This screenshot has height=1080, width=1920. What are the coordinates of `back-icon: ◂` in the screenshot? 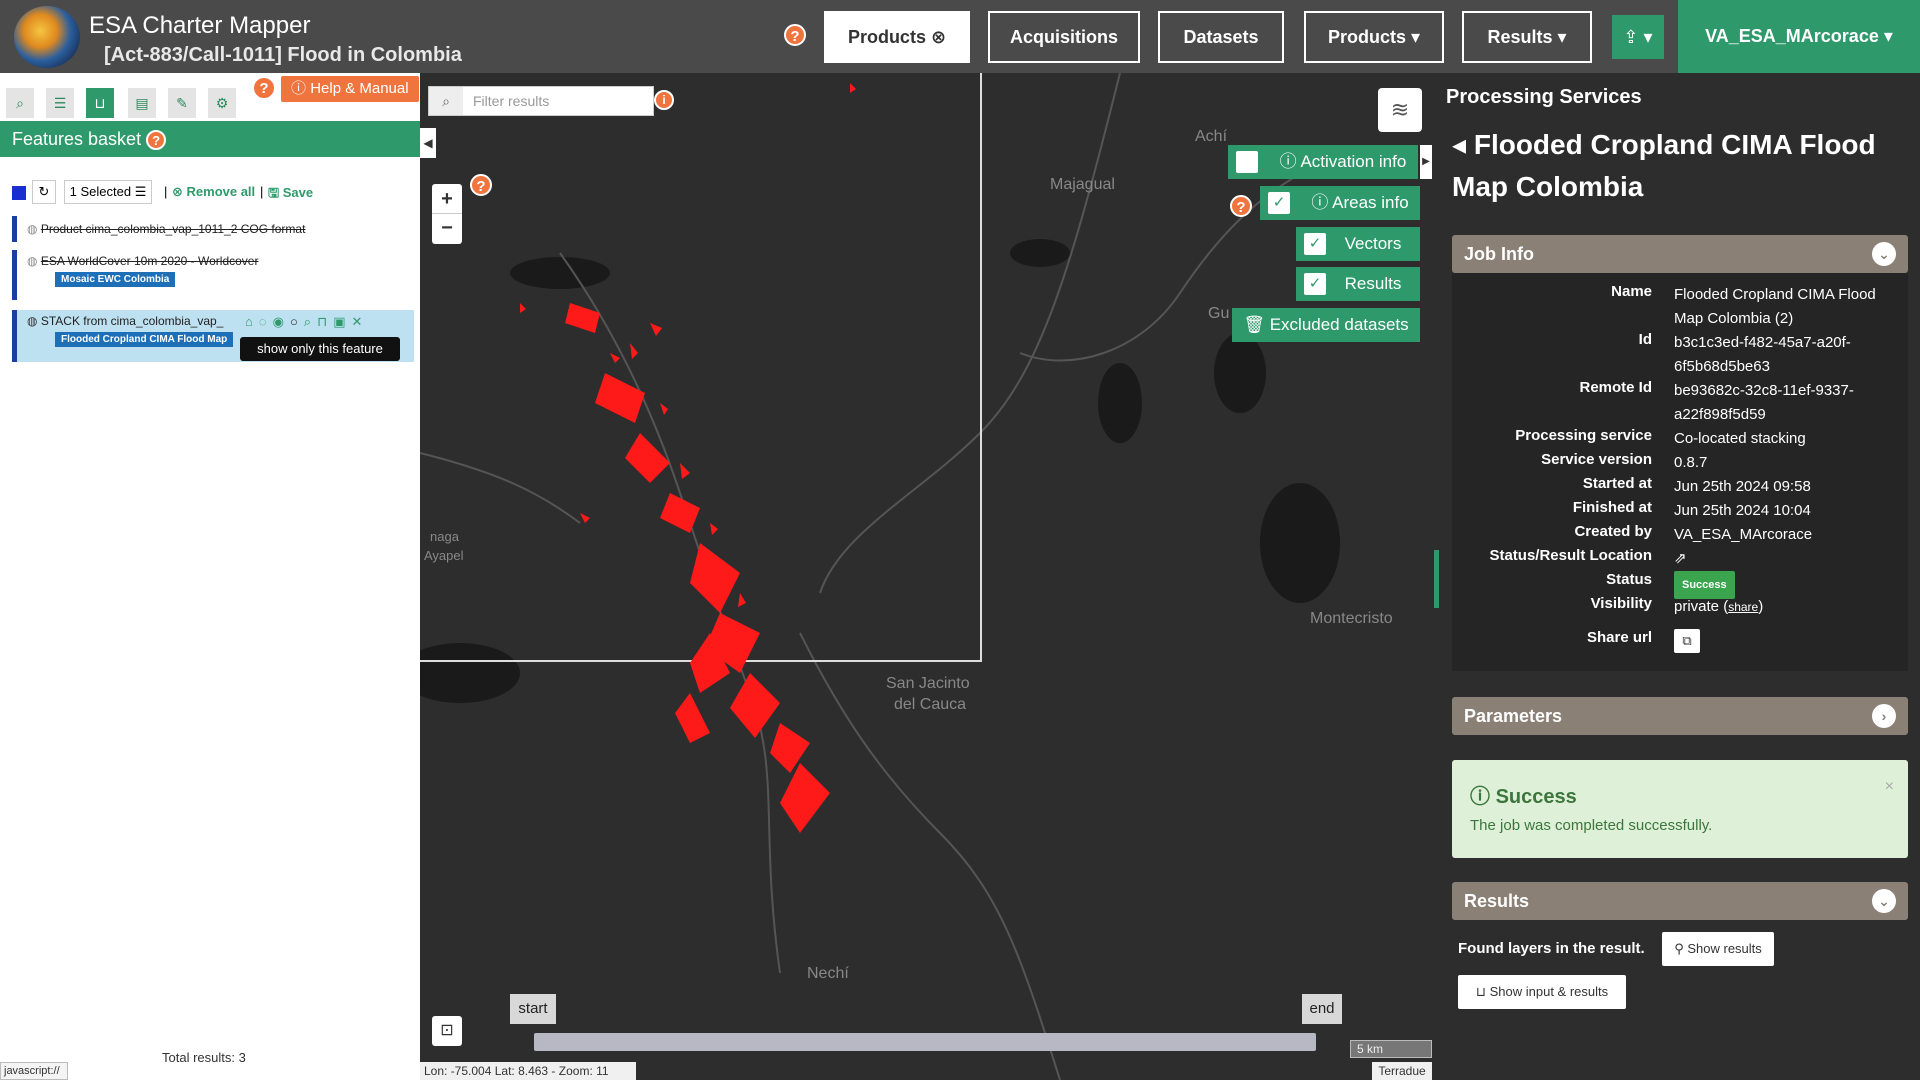 It's located at (1459, 144).